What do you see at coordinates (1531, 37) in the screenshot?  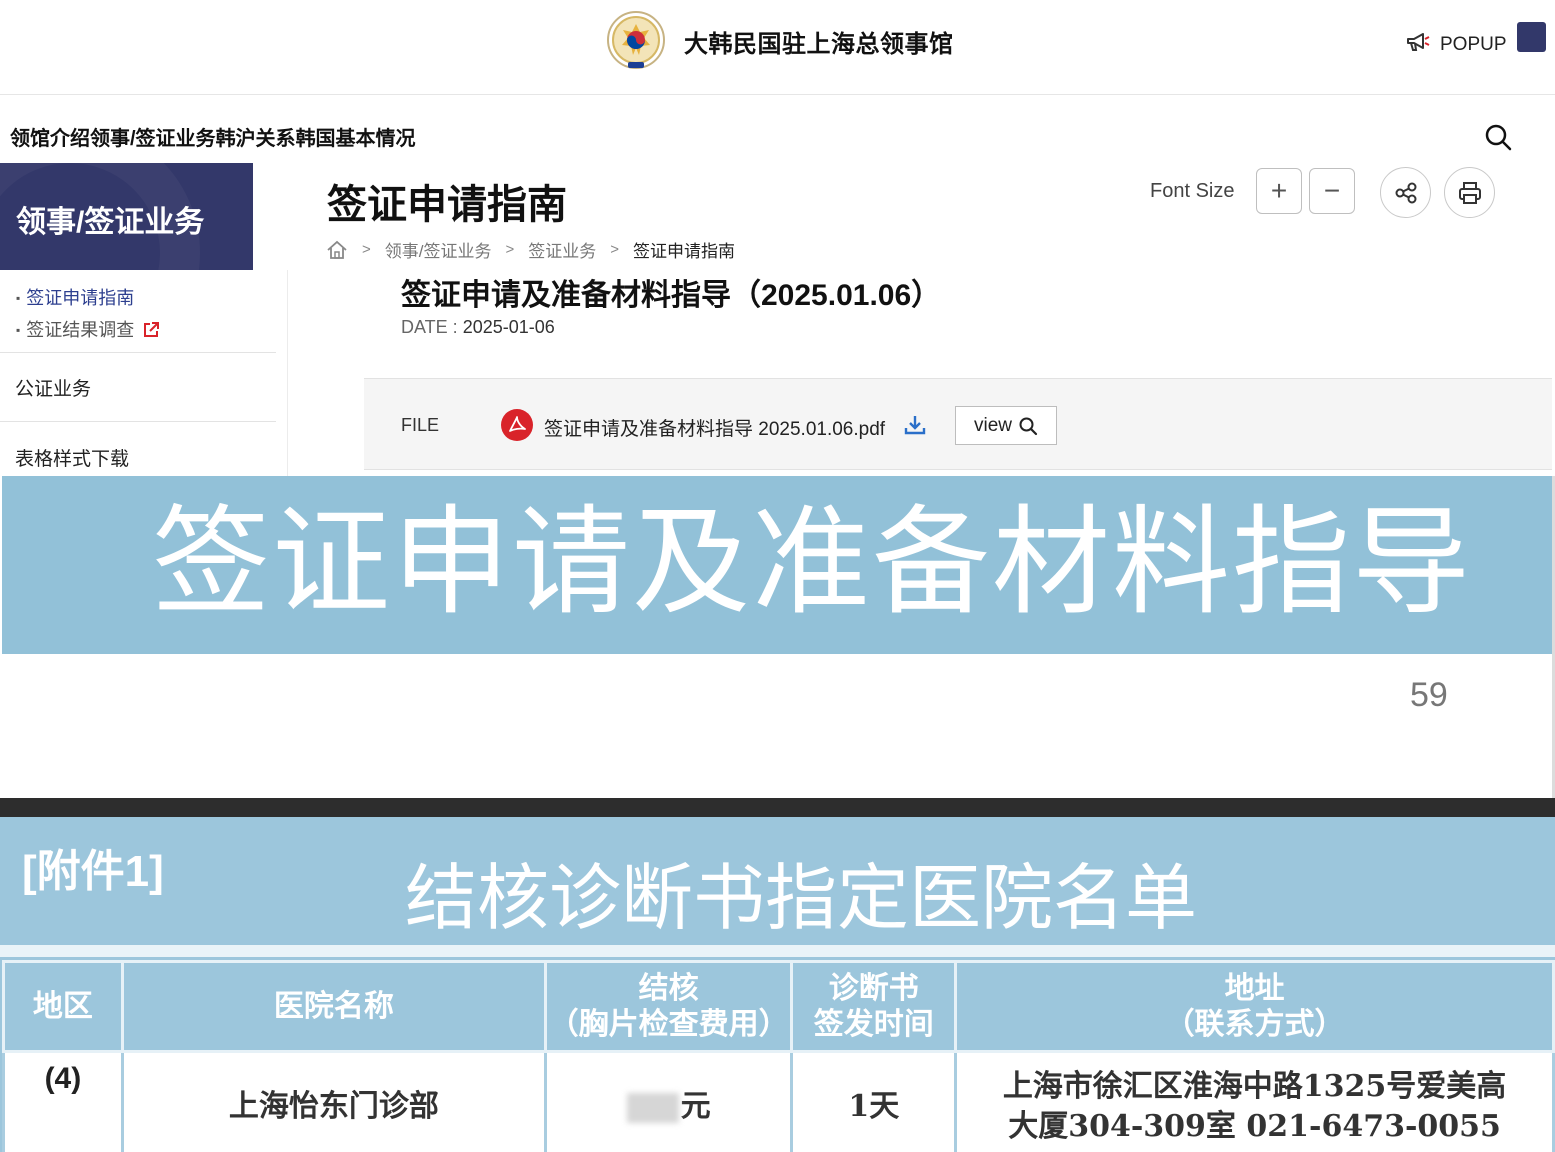 I see `popup-count-badge` at bounding box center [1531, 37].